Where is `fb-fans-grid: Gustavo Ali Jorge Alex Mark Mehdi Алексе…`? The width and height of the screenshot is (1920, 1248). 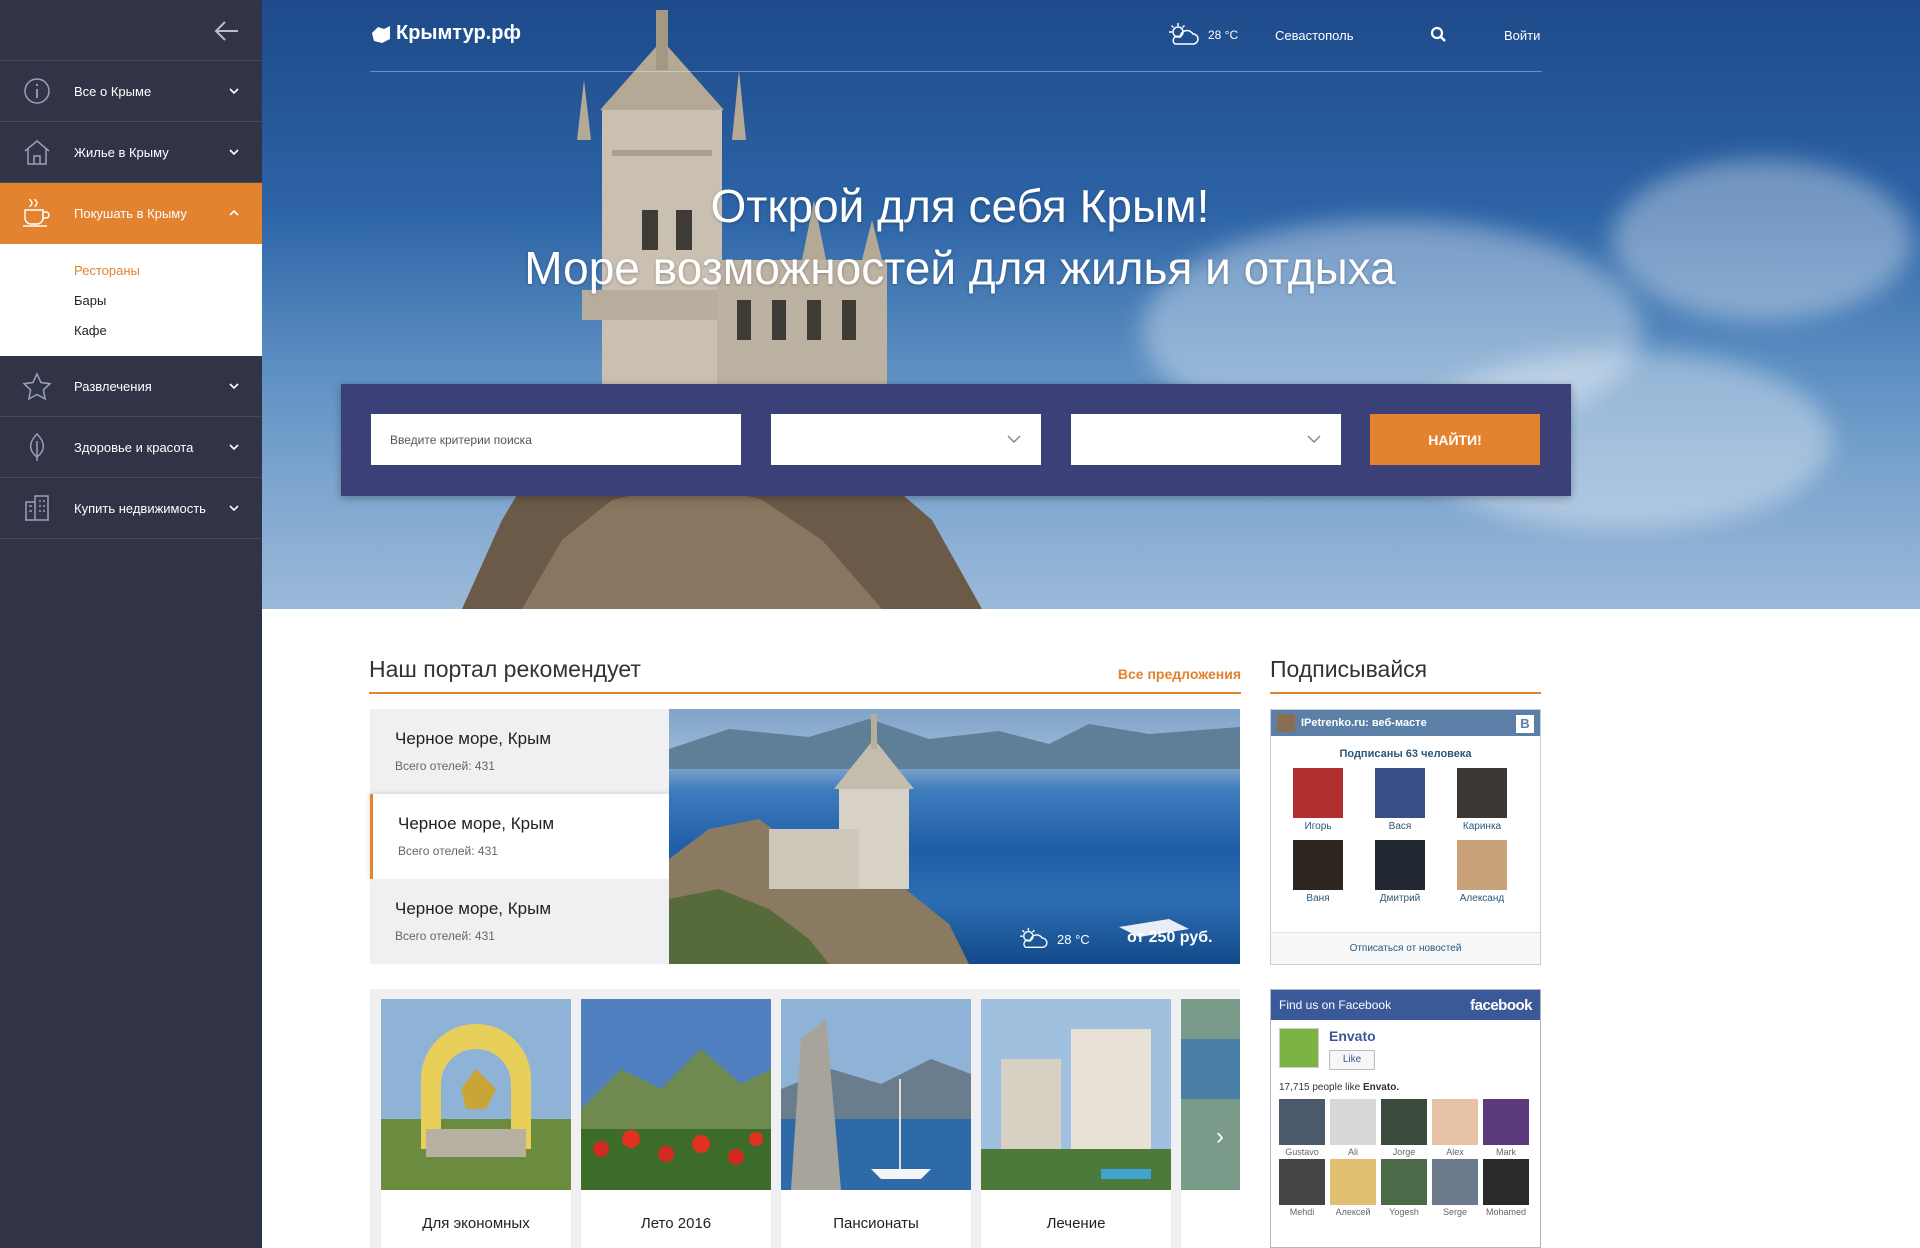 fb-fans-grid: Gustavo Ali Jorge Alex Mark Mehdi Алексе… is located at coordinates (1405, 1155).